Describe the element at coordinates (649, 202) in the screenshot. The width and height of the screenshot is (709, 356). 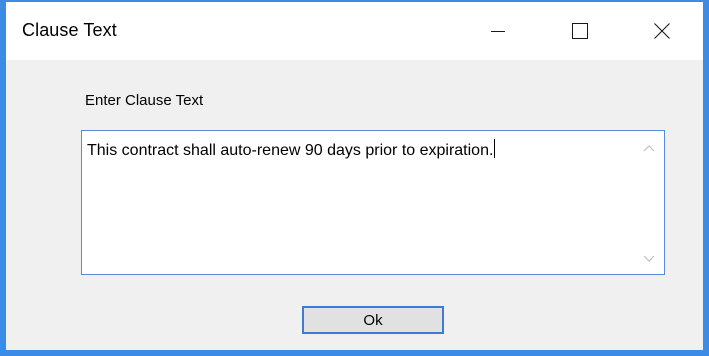
I see `vertical-scrollbar` at that location.